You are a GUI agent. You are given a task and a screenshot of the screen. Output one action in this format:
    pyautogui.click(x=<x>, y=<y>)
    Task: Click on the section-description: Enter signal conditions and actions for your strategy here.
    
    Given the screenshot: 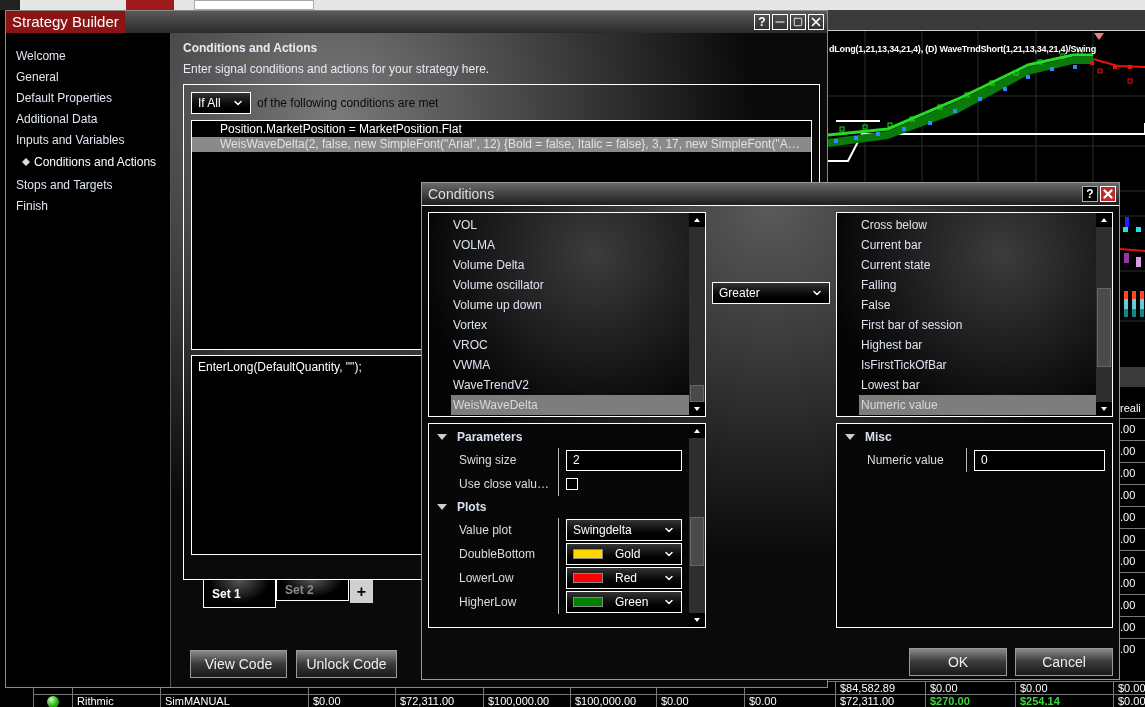 What is the action you would take?
    pyautogui.click(x=337, y=69)
    